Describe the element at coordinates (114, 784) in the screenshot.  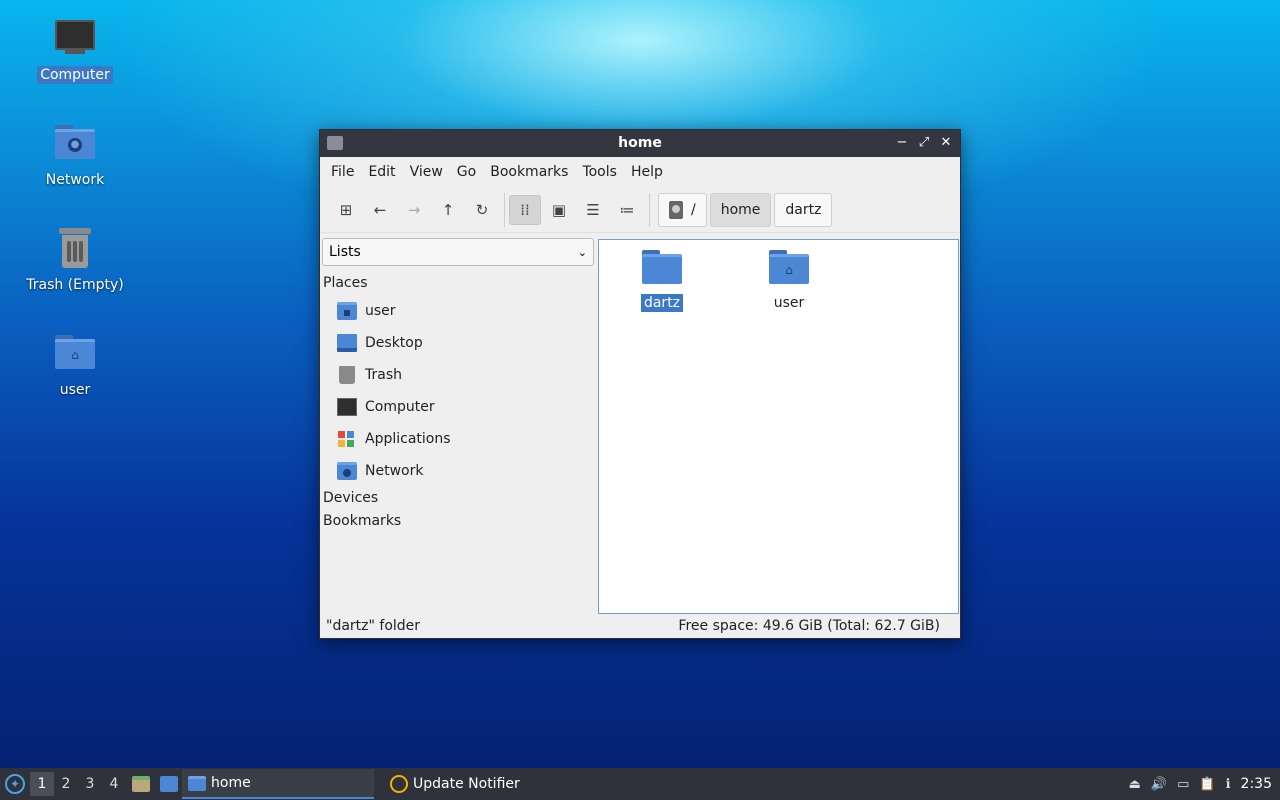
I see `workspace-4: 4` at that location.